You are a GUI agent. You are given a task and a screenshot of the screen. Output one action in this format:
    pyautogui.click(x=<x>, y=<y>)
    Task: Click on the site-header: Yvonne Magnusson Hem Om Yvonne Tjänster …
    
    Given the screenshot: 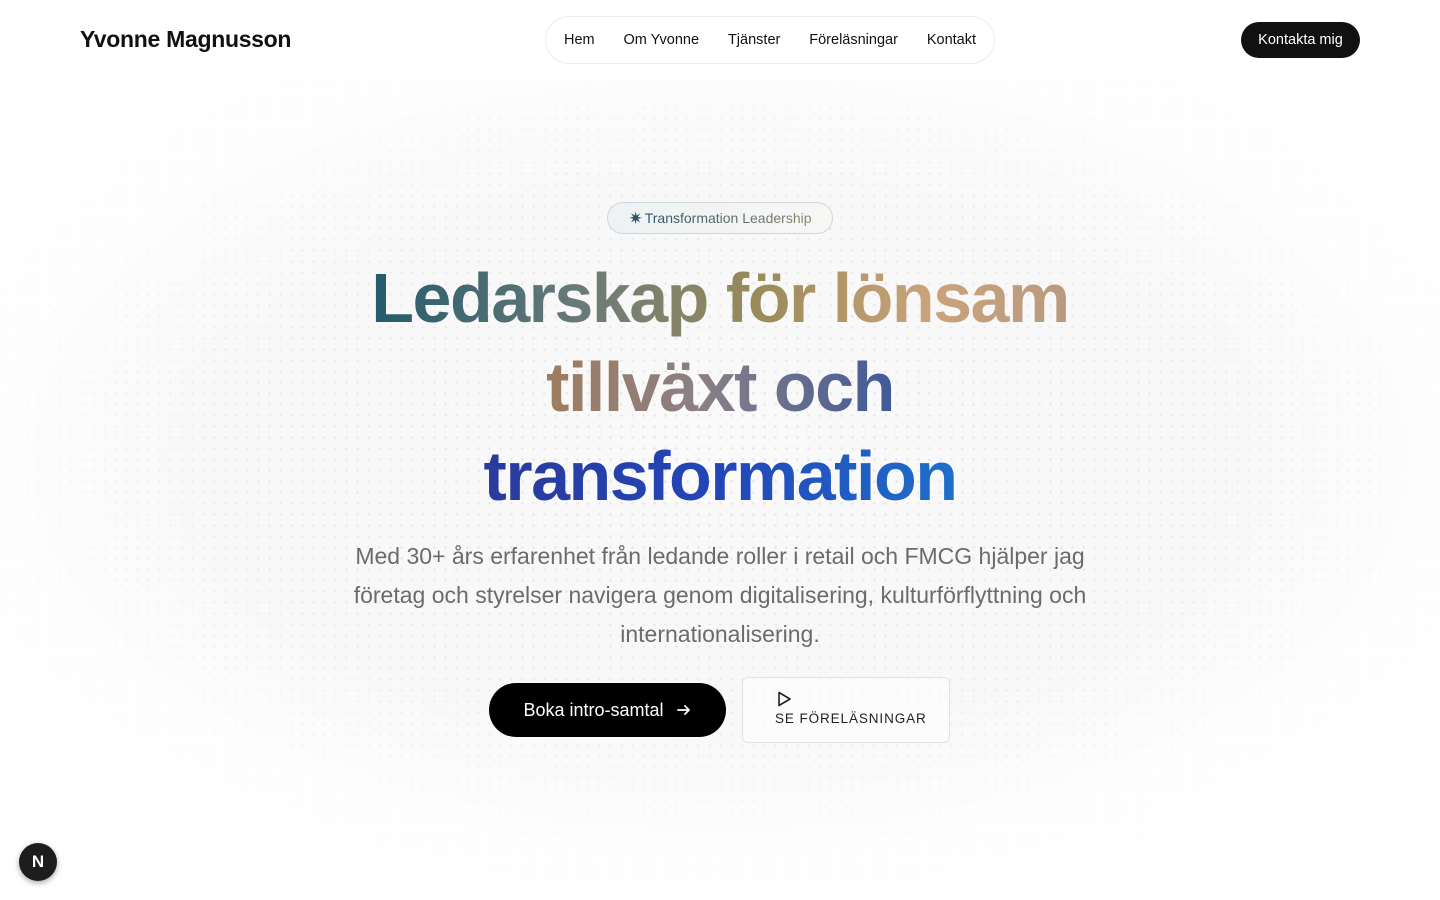 What is the action you would take?
    pyautogui.click(x=720, y=40)
    